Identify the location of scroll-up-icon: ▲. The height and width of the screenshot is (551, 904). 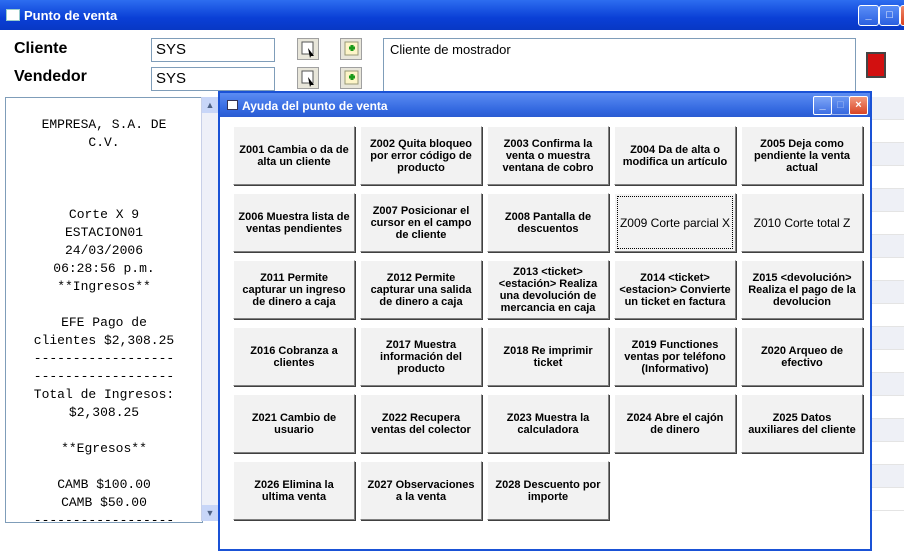
(210, 105).